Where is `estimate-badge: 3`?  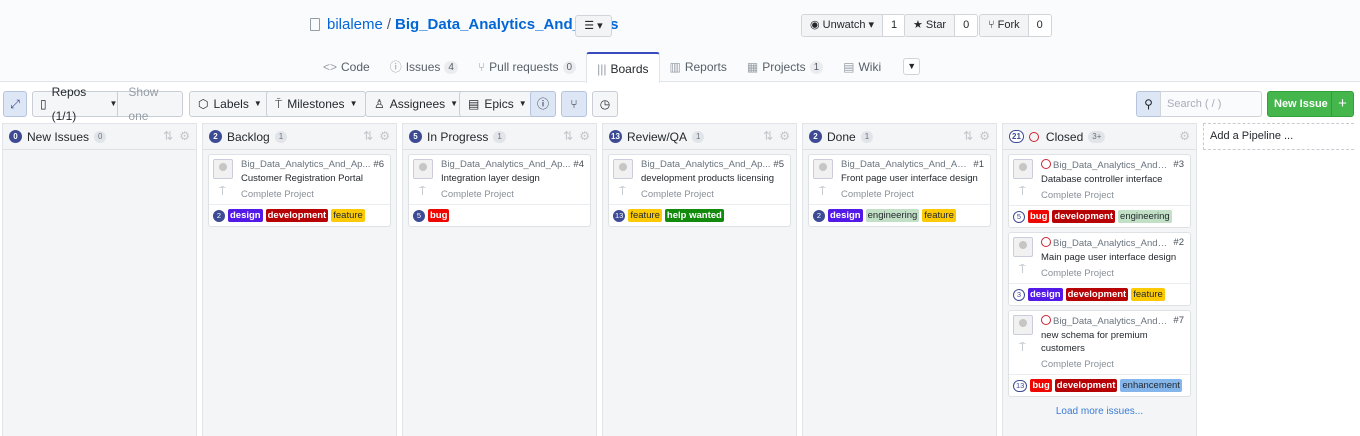
estimate-badge: 3 is located at coordinates (1019, 294).